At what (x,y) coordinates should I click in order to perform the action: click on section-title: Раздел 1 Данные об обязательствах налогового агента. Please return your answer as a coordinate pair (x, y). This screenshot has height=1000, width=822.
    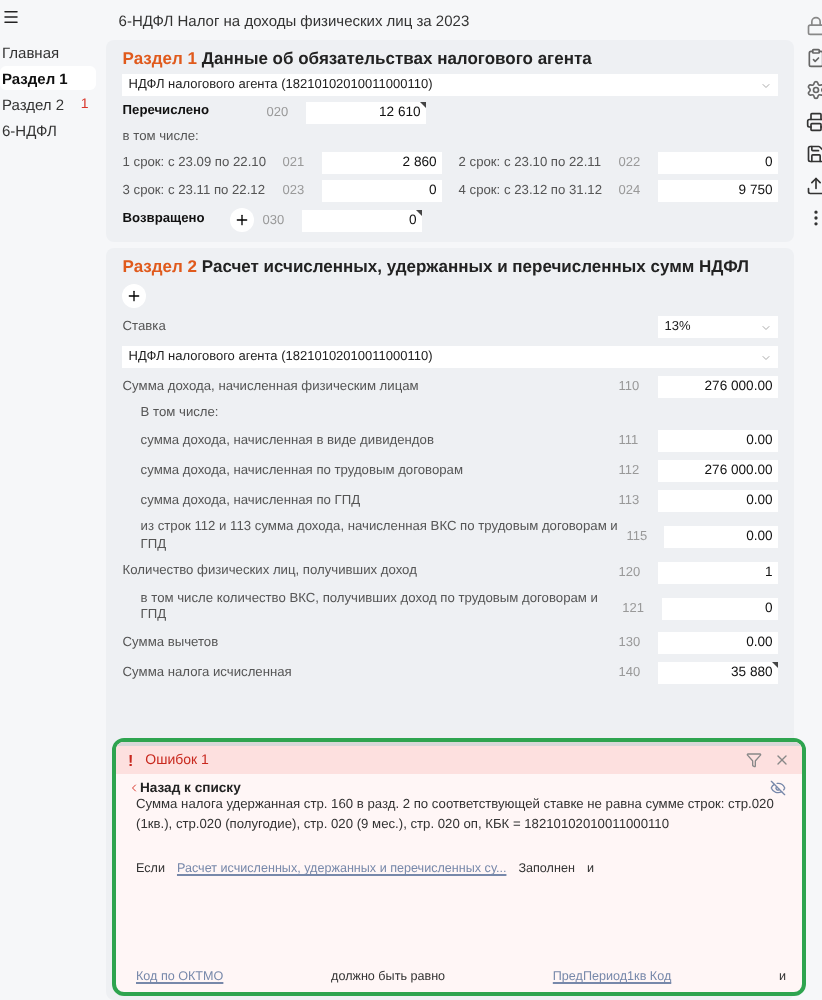
    Looking at the image, I should click on (358, 58).